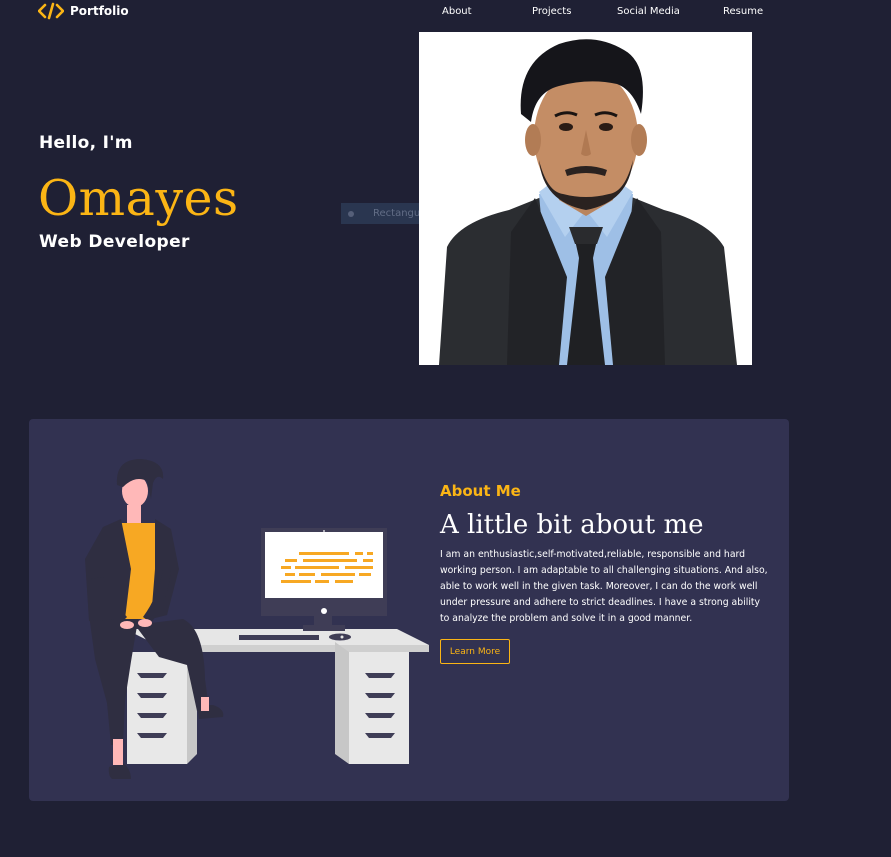  What do you see at coordinates (475, 651) in the screenshot?
I see `learn-more-button: Learn More` at bounding box center [475, 651].